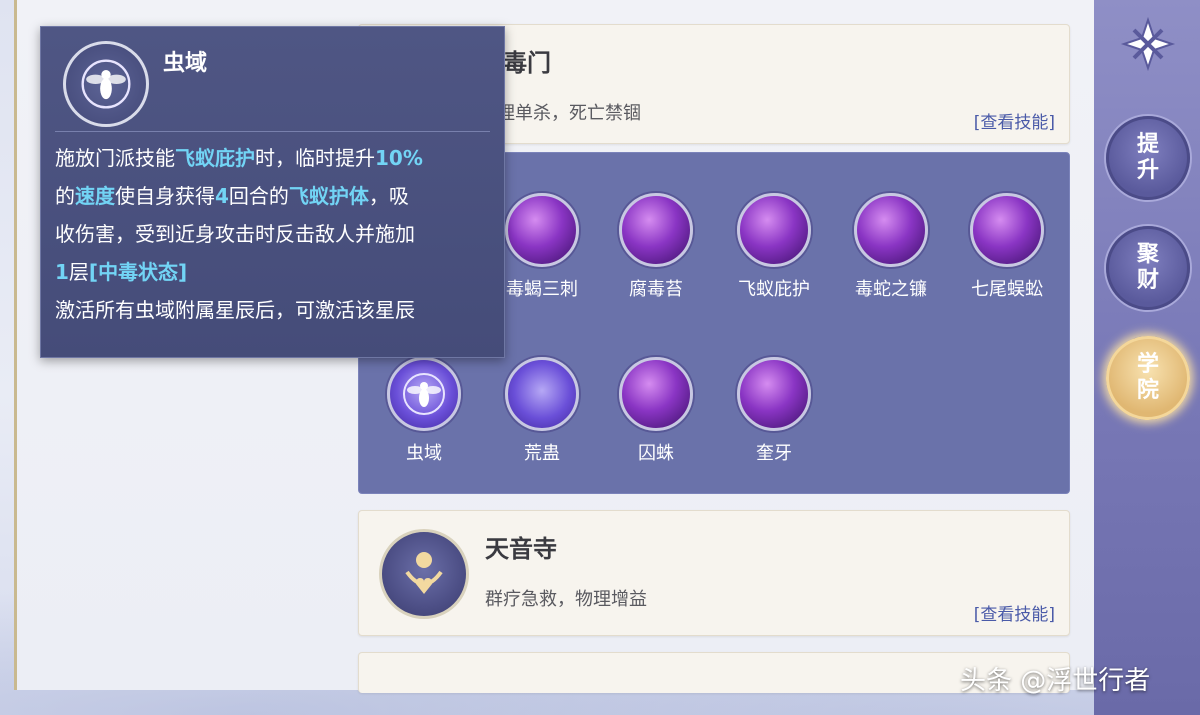  What do you see at coordinates (1055, 681) in the screenshot?
I see `watermark: 头条 @浮世行者` at bounding box center [1055, 681].